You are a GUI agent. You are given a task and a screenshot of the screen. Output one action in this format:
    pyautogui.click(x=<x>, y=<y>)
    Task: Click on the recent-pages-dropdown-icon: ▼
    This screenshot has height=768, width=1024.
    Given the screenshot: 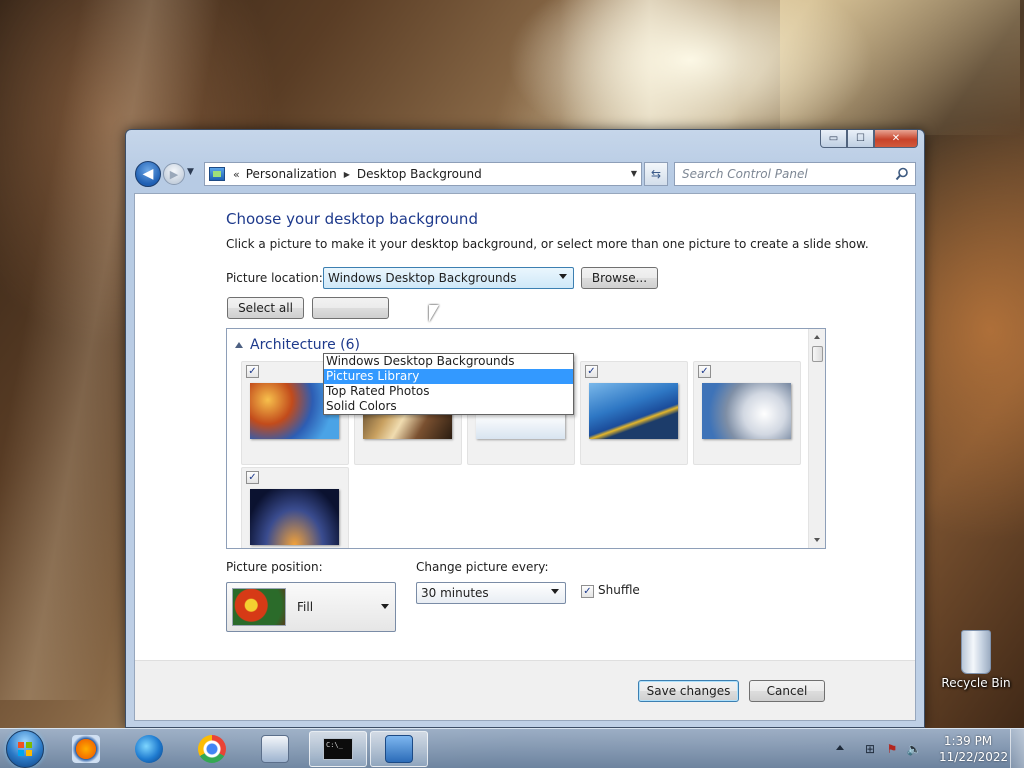 What is the action you would take?
    pyautogui.click(x=190, y=172)
    